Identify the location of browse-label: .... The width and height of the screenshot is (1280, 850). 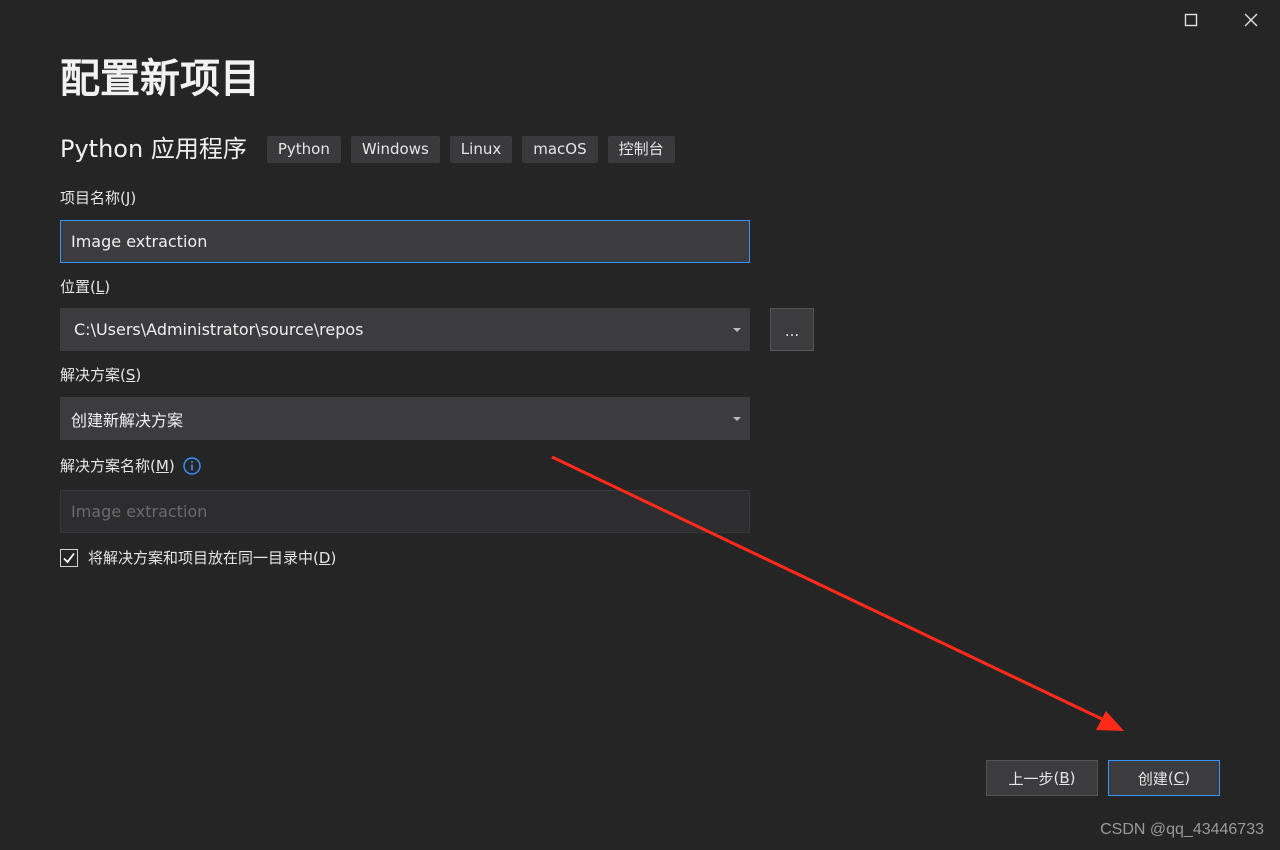
(792, 331).